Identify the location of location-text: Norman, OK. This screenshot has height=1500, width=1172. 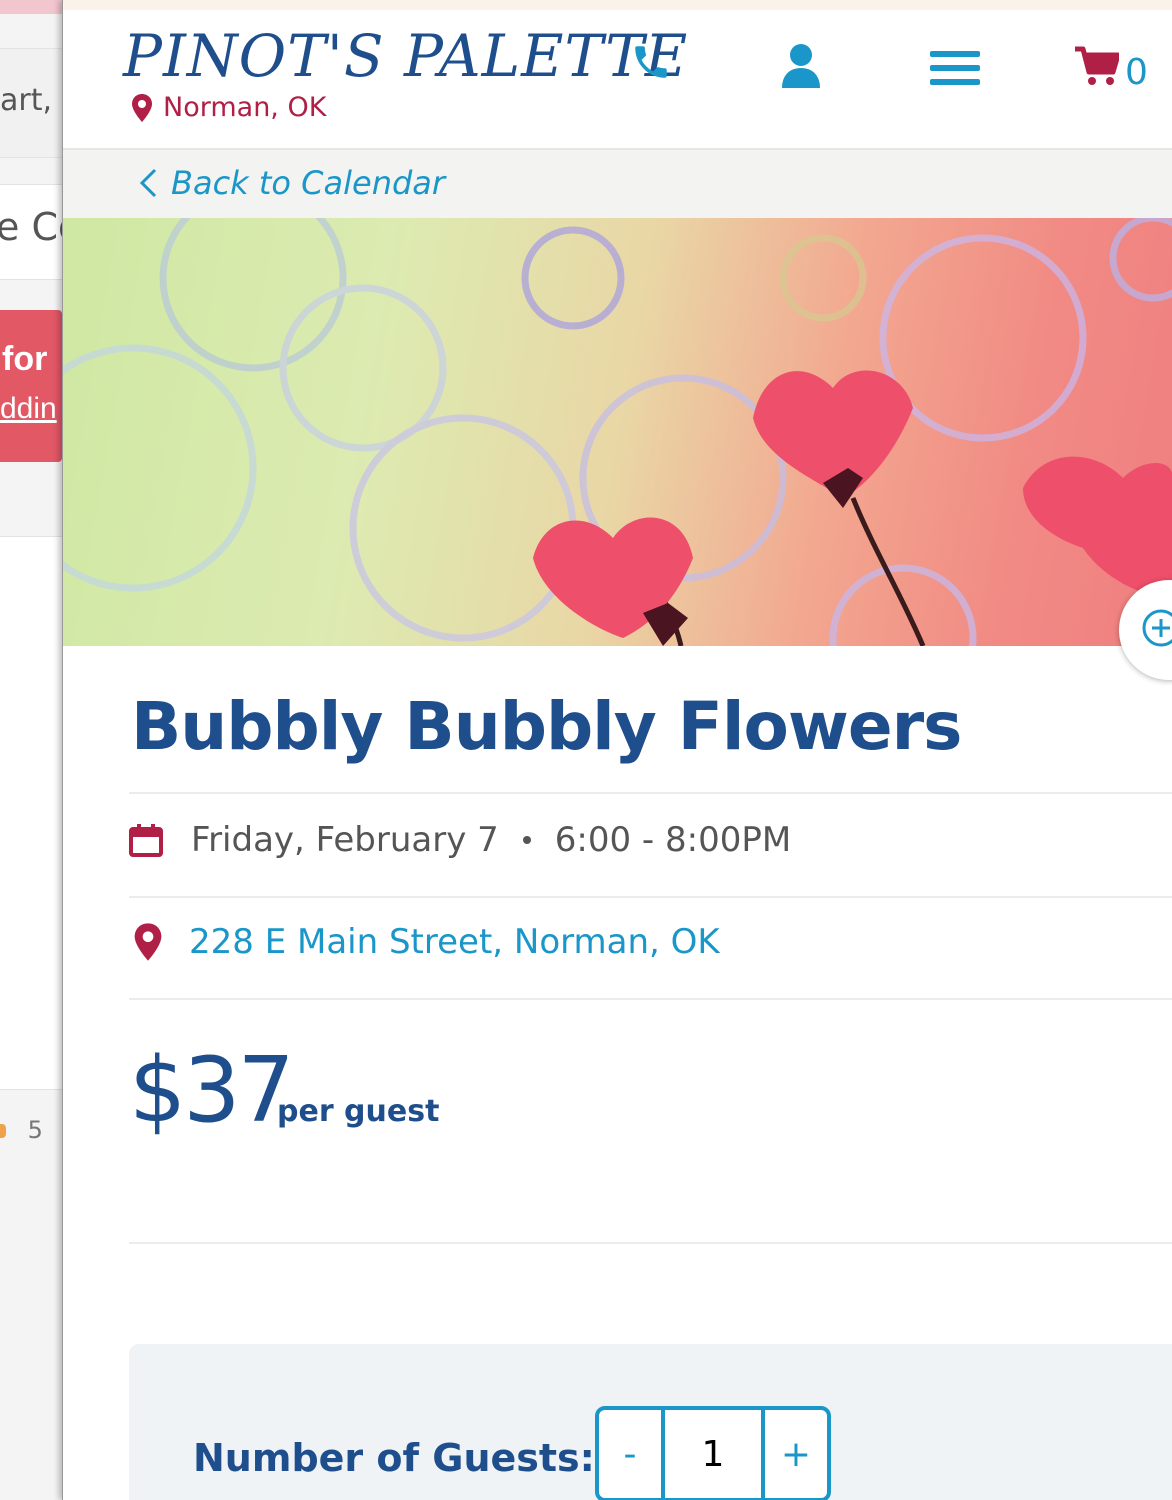
(245, 107).